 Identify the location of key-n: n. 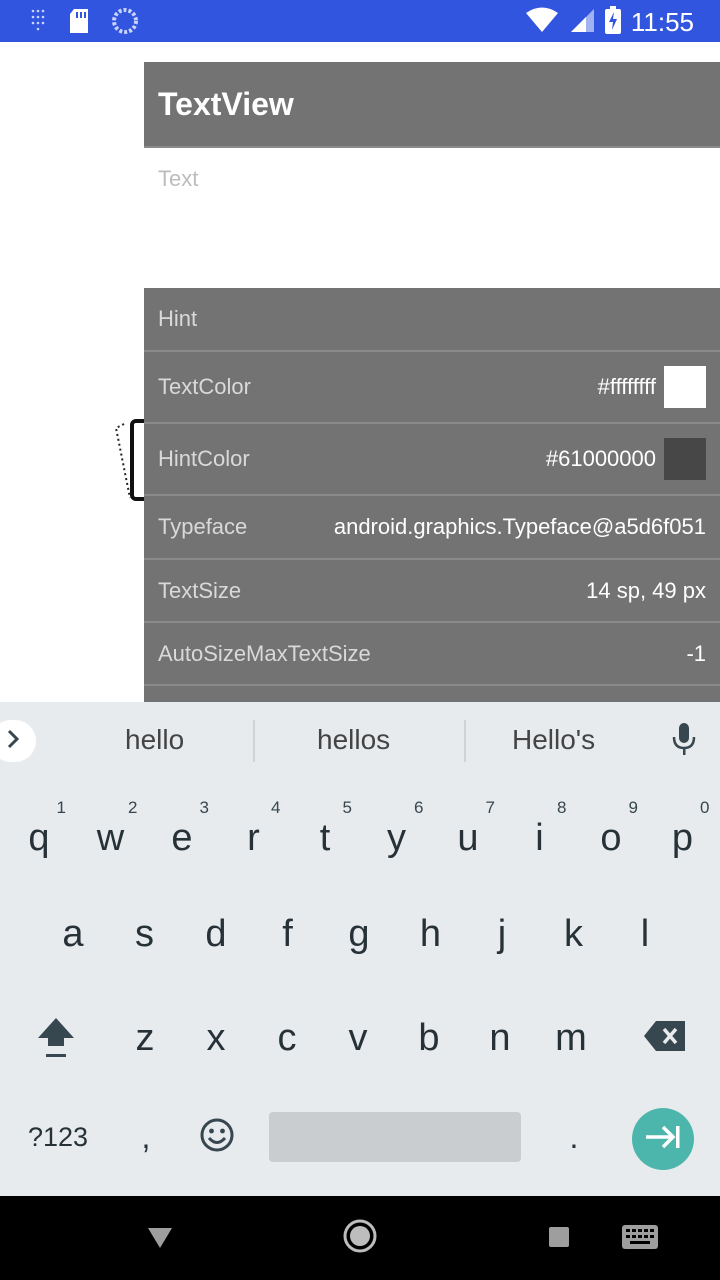
(500, 1038).